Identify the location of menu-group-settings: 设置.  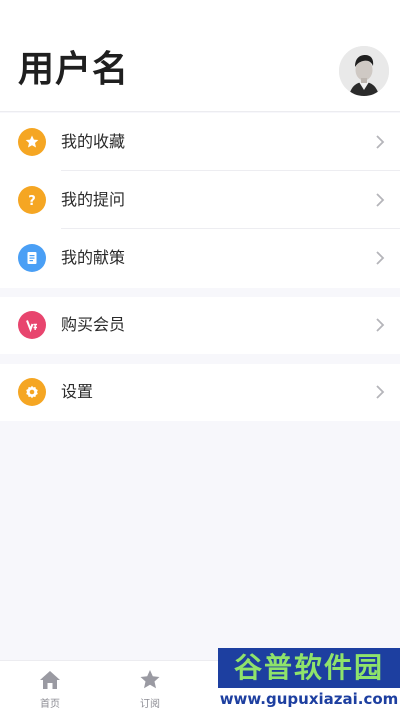
(200, 392).